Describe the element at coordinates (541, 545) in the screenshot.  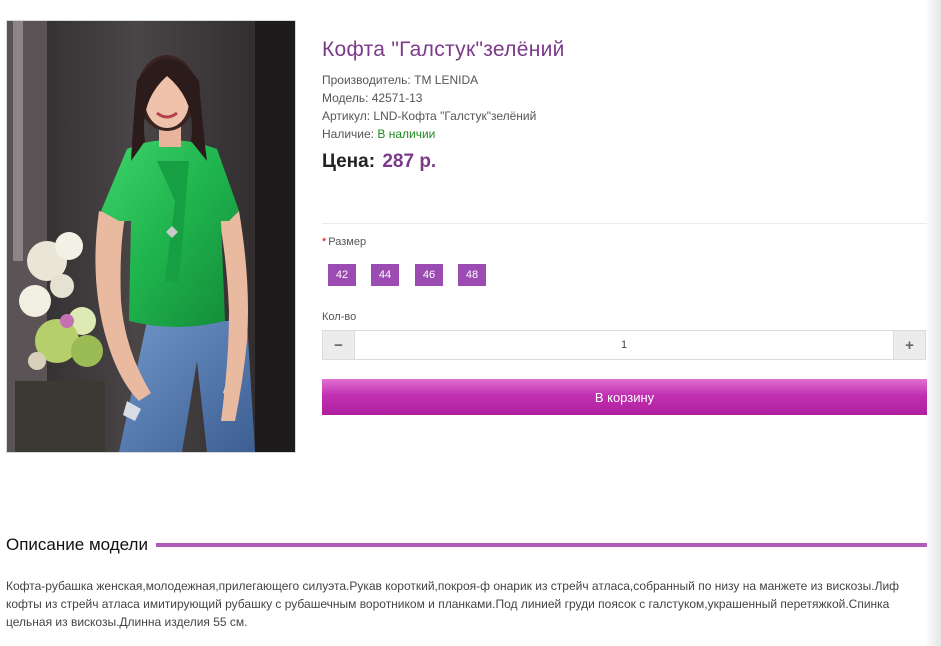
I see `description-heading-rule` at that location.